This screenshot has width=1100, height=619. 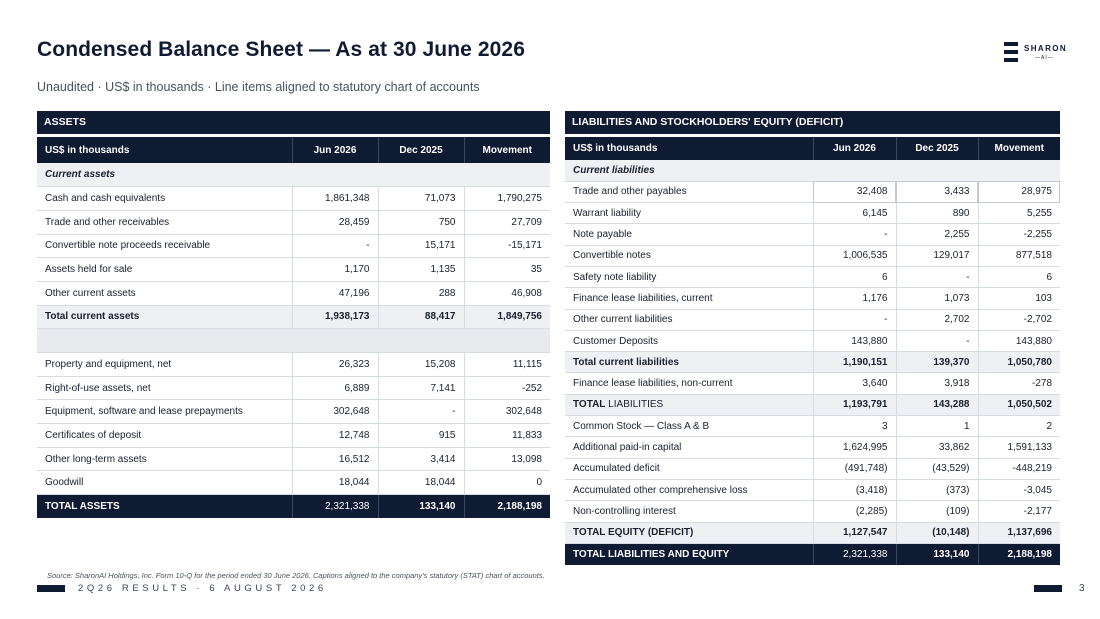 What do you see at coordinates (1018, 341) in the screenshot?
I see `movement-value: 143,880` at bounding box center [1018, 341].